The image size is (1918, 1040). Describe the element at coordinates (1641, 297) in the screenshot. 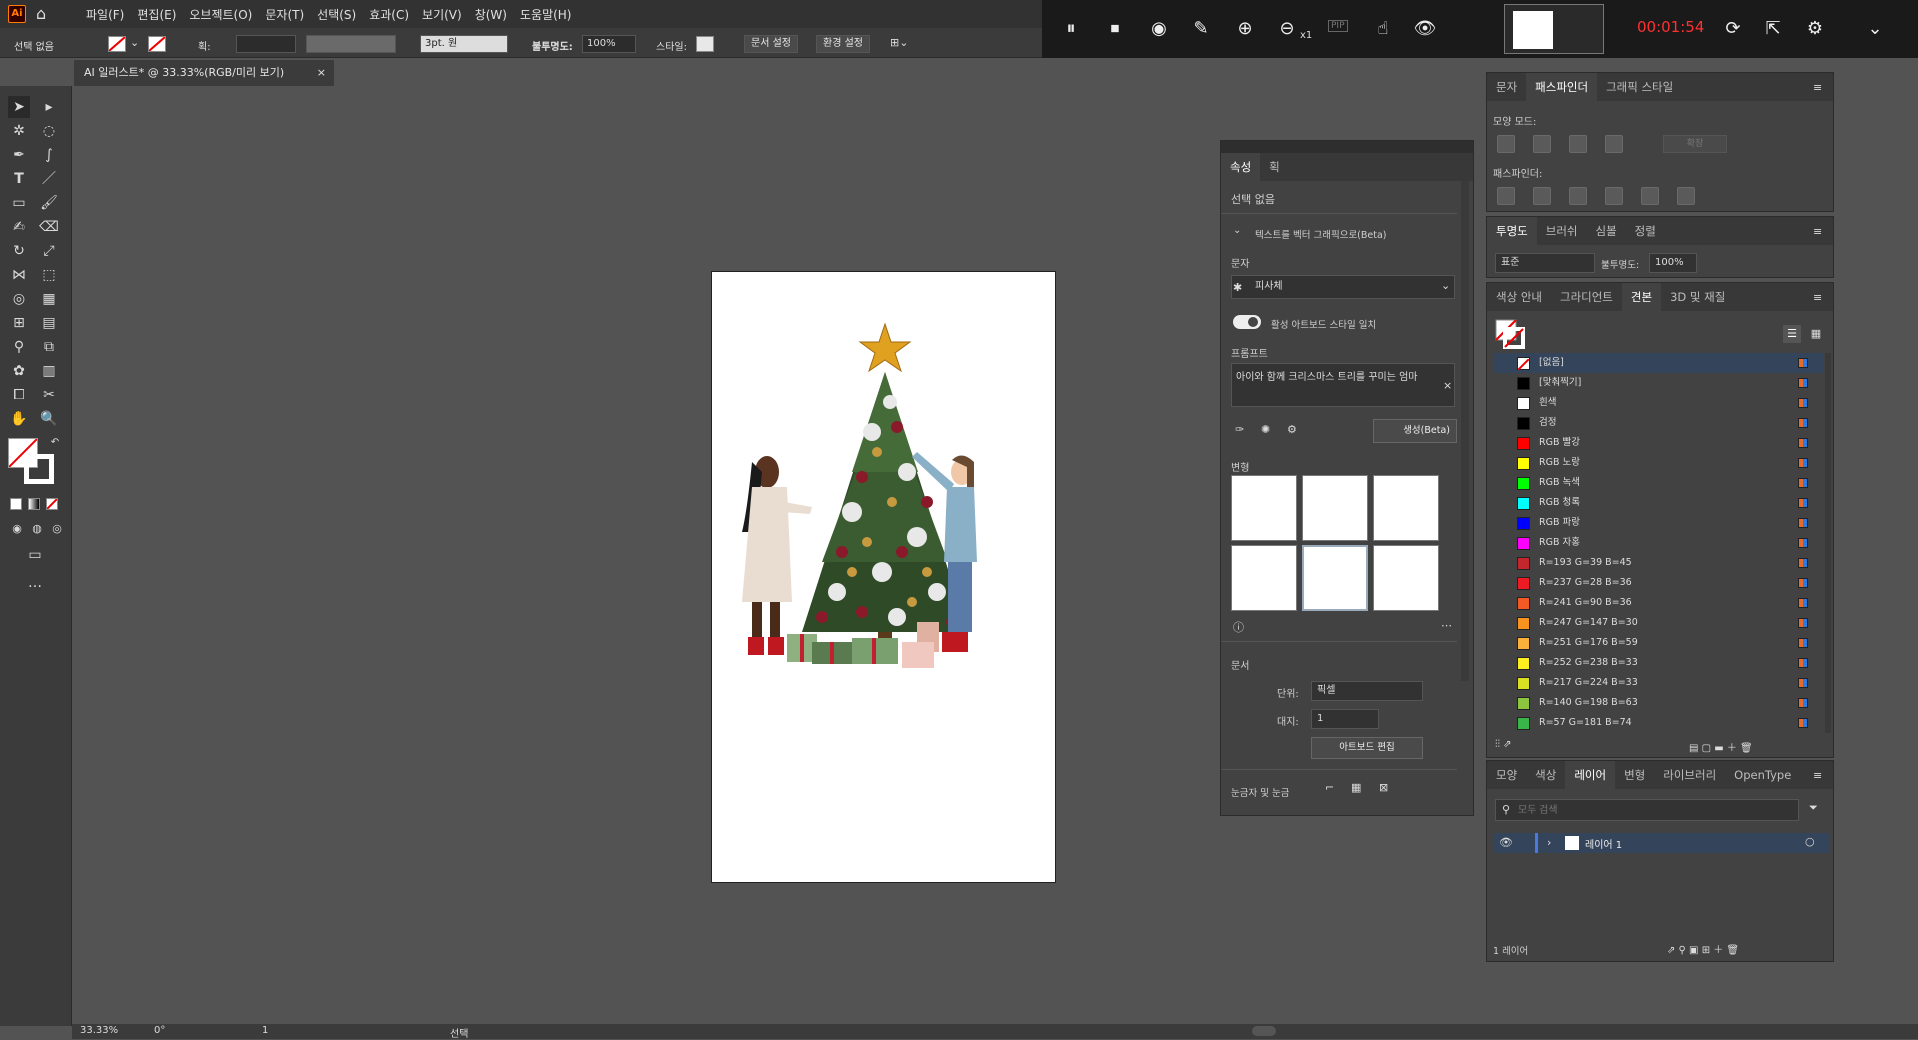

I see `tab-swatches: 견본` at that location.